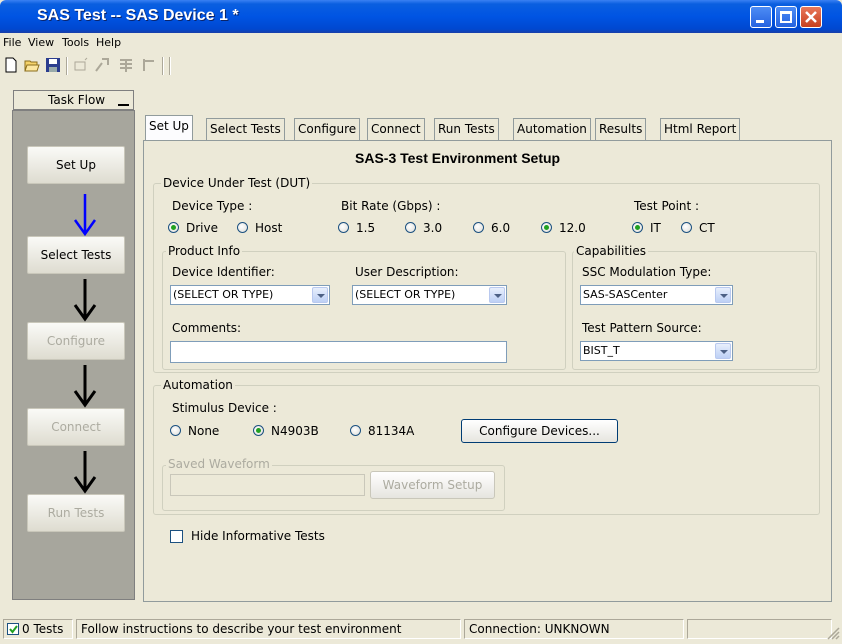 The height and width of the screenshot is (644, 842). What do you see at coordinates (138, 15) in the screenshot?
I see `window-title: SAS Test -- SAS Device 1 *` at bounding box center [138, 15].